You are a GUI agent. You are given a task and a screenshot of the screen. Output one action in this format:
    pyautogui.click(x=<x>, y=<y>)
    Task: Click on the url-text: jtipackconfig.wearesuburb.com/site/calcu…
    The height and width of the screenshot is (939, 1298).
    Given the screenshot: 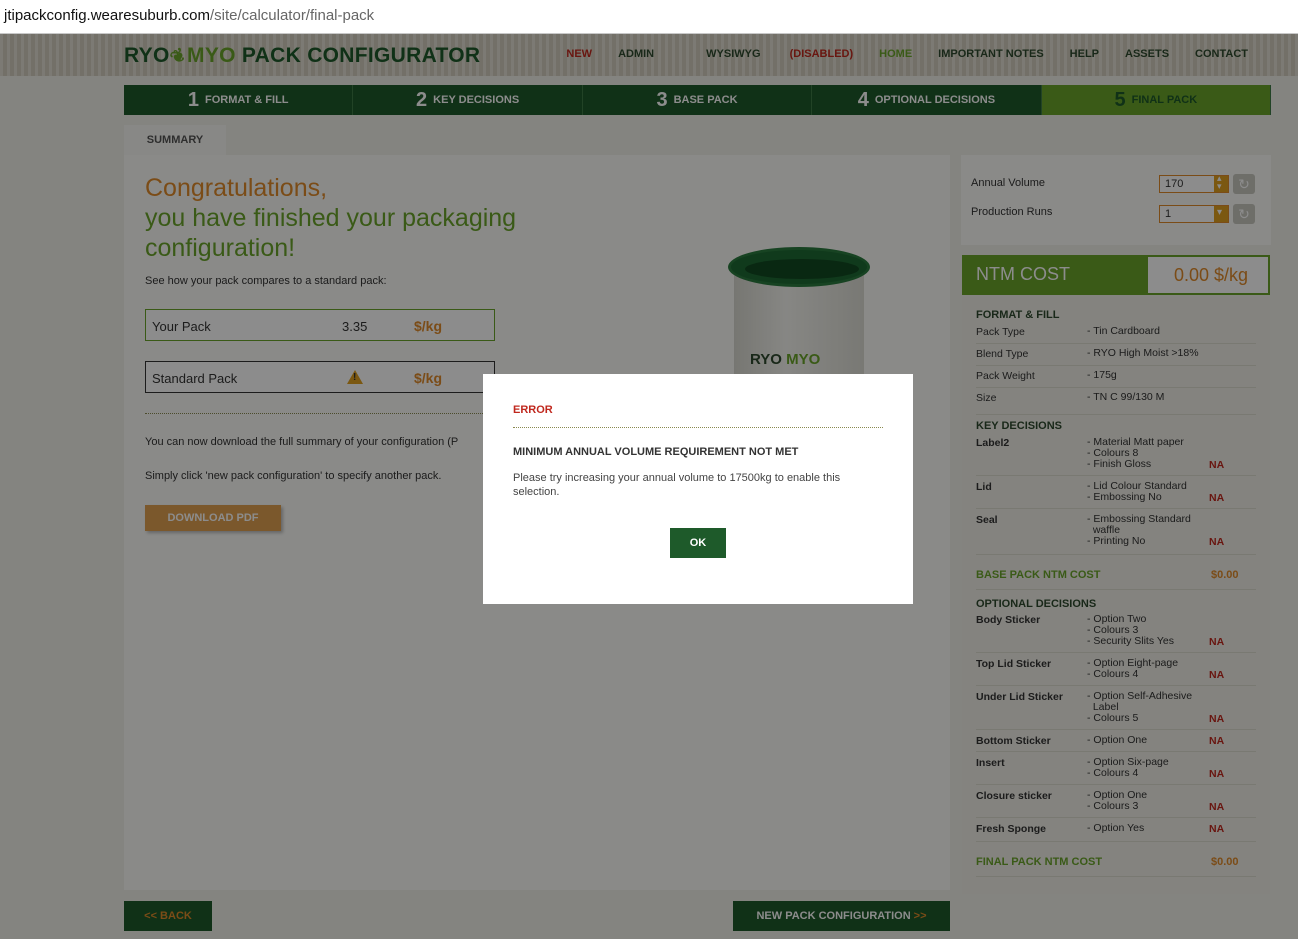 What is the action you would take?
    pyautogui.click(x=189, y=15)
    